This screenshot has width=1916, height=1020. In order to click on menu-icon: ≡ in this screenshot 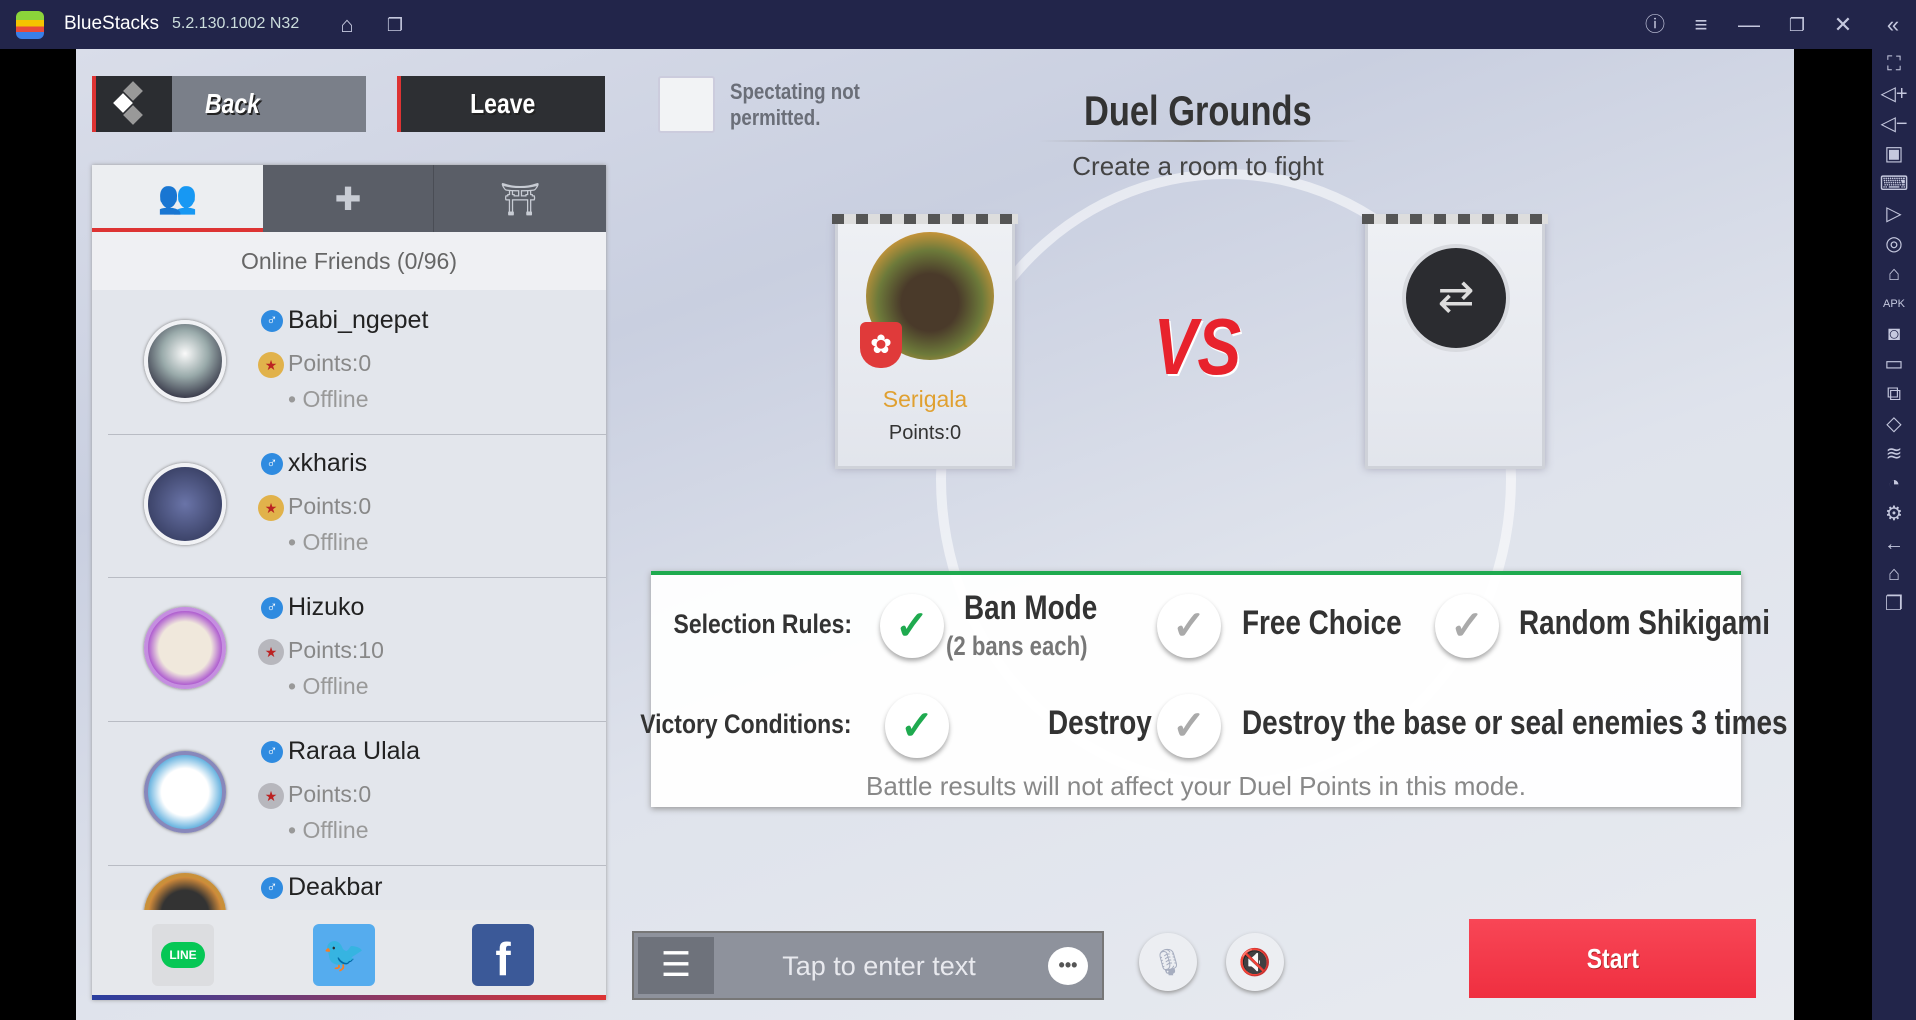, I will do `click(1701, 25)`.